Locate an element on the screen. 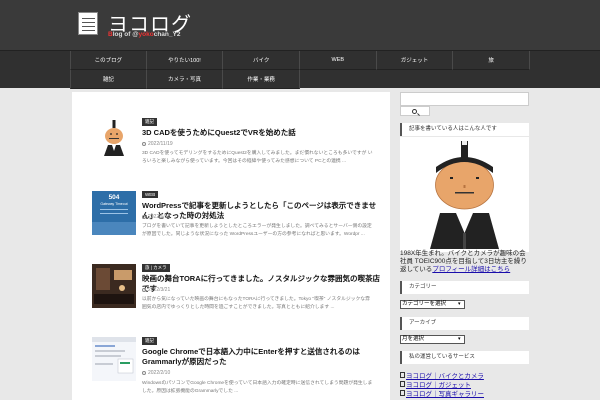 The width and height of the screenshot is (600, 400). site-header: ヨコログ Blog of @yokochan_Y2 is located at coordinates (300, 25).